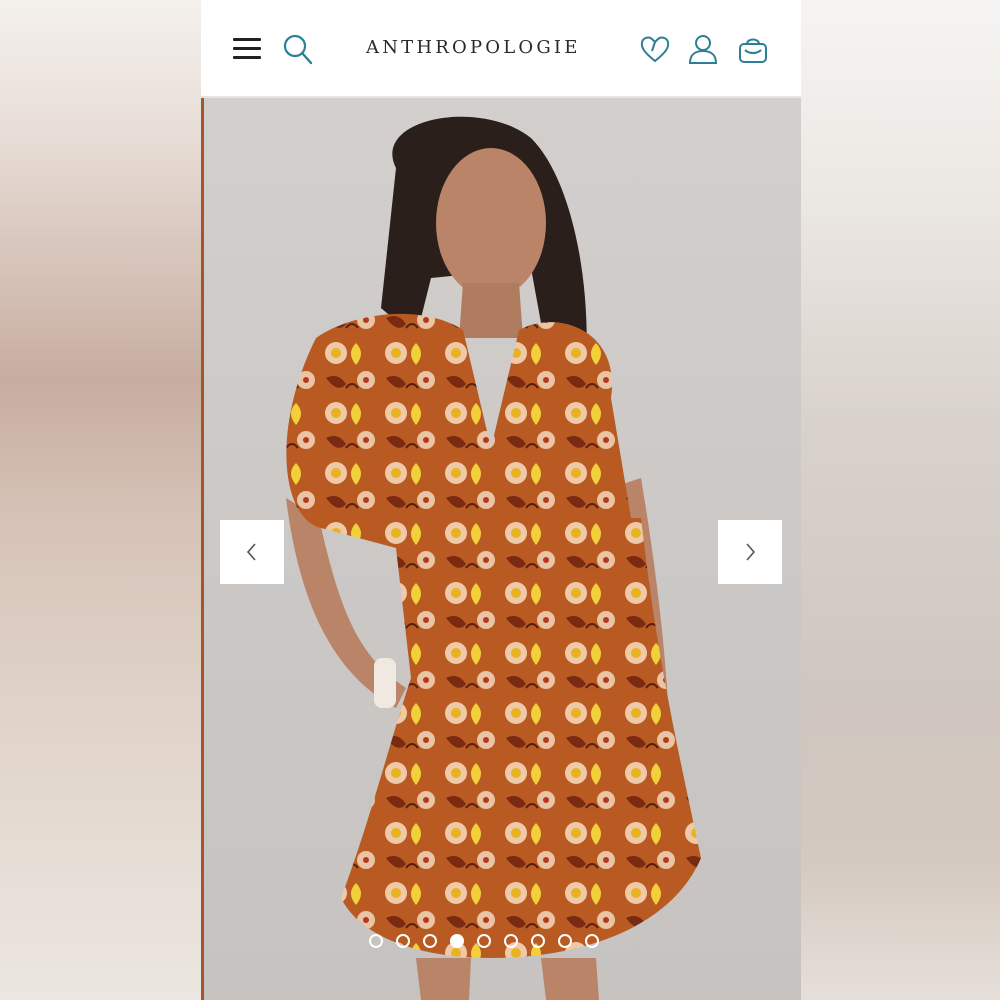 This screenshot has height=1000, width=1000. I want to click on heart-icon, so click(655, 49).